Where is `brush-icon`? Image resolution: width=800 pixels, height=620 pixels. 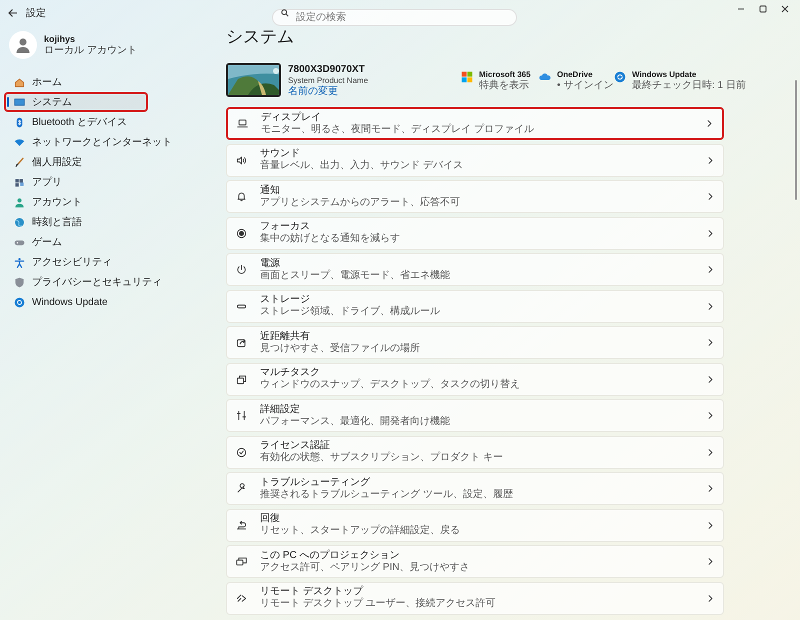
brush-icon is located at coordinates (19, 162).